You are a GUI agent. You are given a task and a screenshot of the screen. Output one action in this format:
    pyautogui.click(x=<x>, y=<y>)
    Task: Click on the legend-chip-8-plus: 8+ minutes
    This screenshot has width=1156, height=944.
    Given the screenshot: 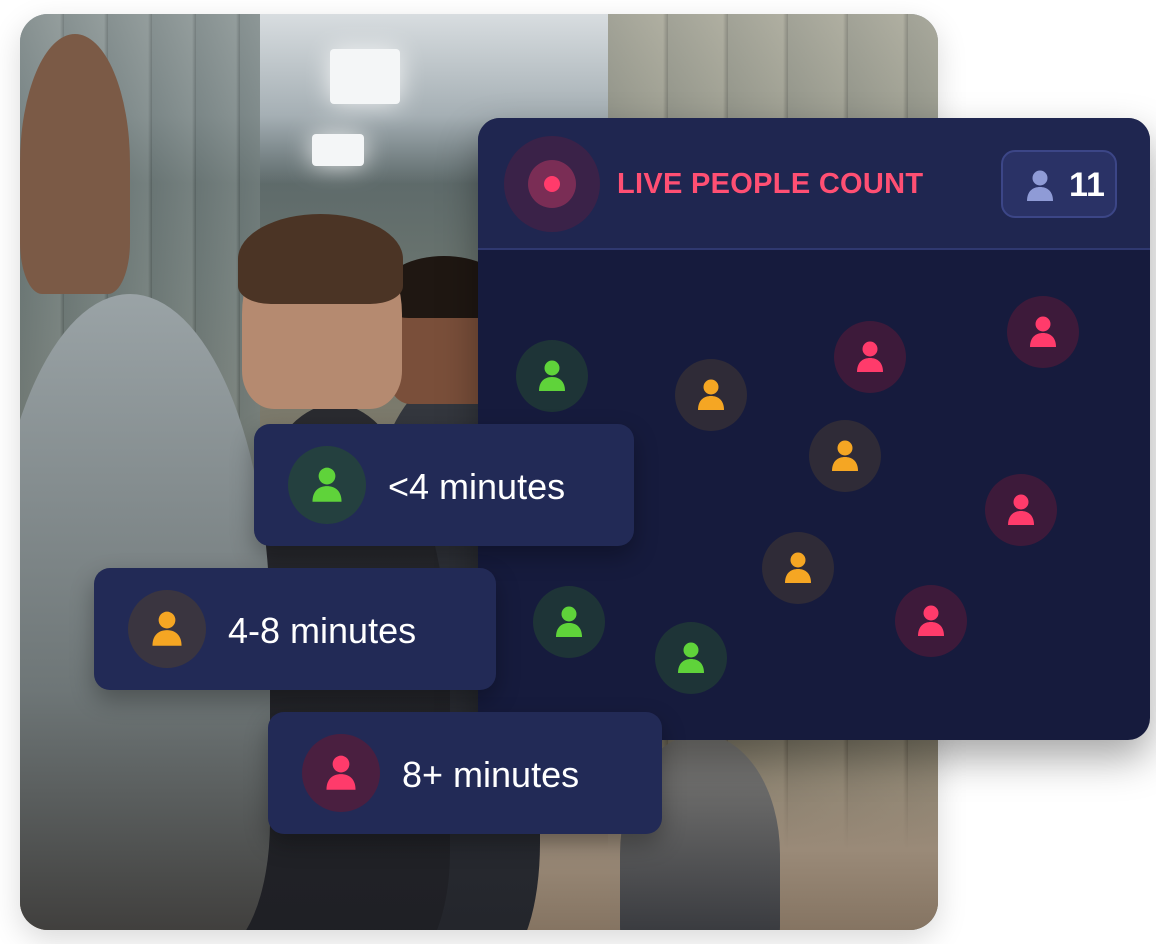 What is the action you would take?
    pyautogui.click(x=465, y=773)
    